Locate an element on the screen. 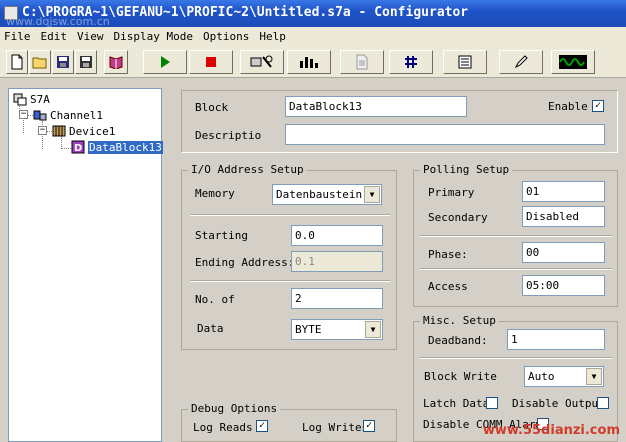 Image resolution: width=626 pixels, height=442 pixels. waveform-icon is located at coordinates (573, 62).